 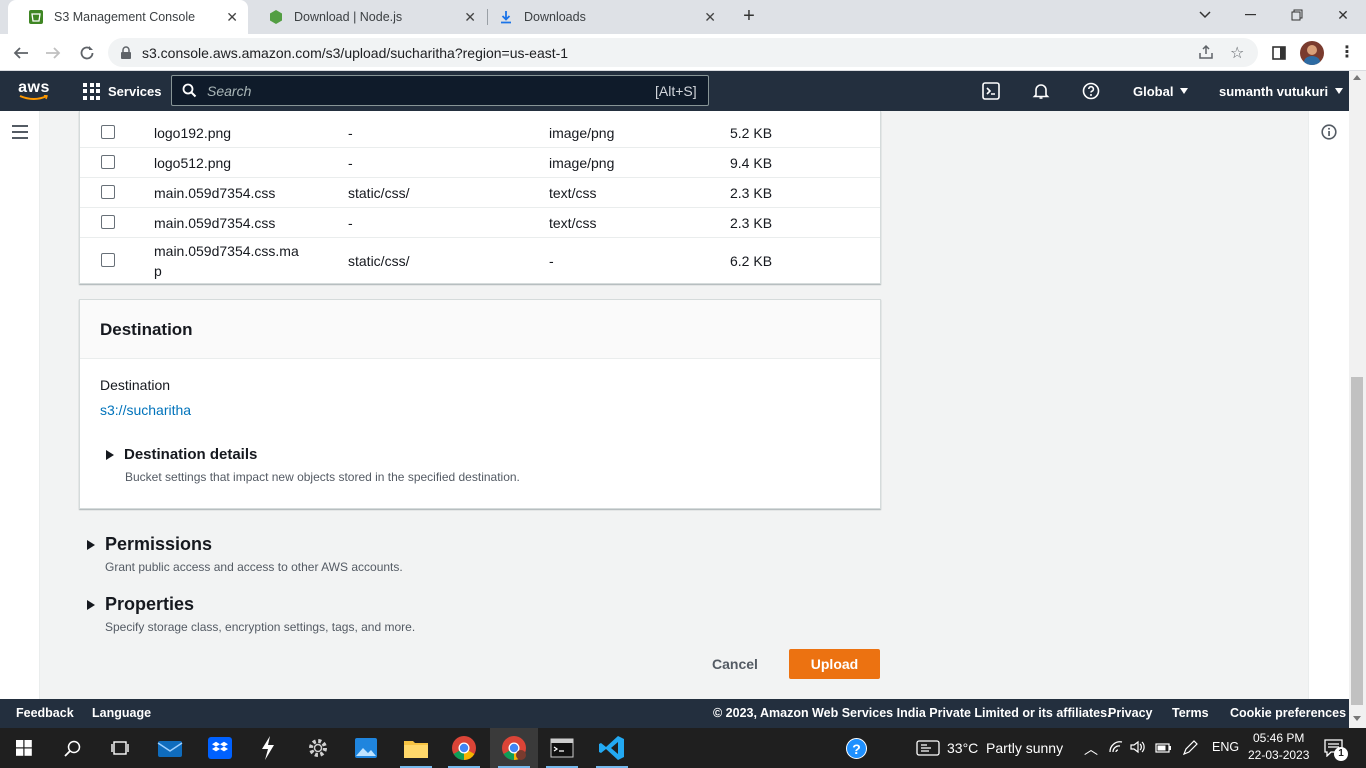 I want to click on chrome-profile-icon, so click(x=514, y=748).